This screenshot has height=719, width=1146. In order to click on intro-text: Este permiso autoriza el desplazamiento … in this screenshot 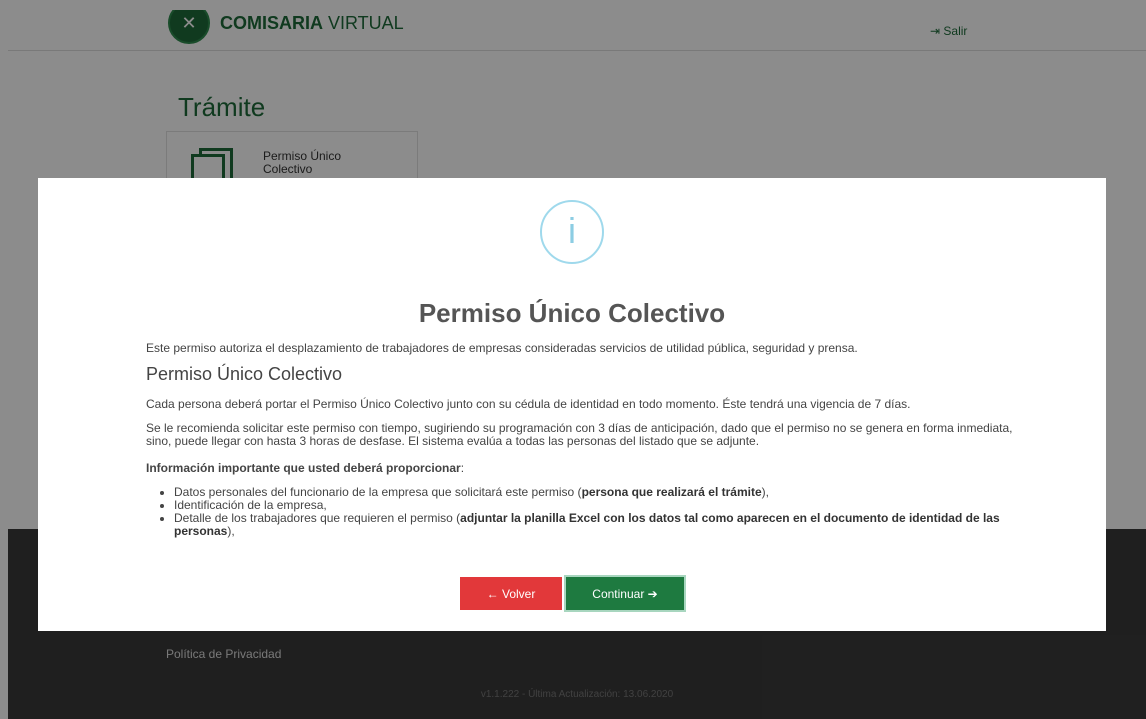, I will do `click(502, 348)`.